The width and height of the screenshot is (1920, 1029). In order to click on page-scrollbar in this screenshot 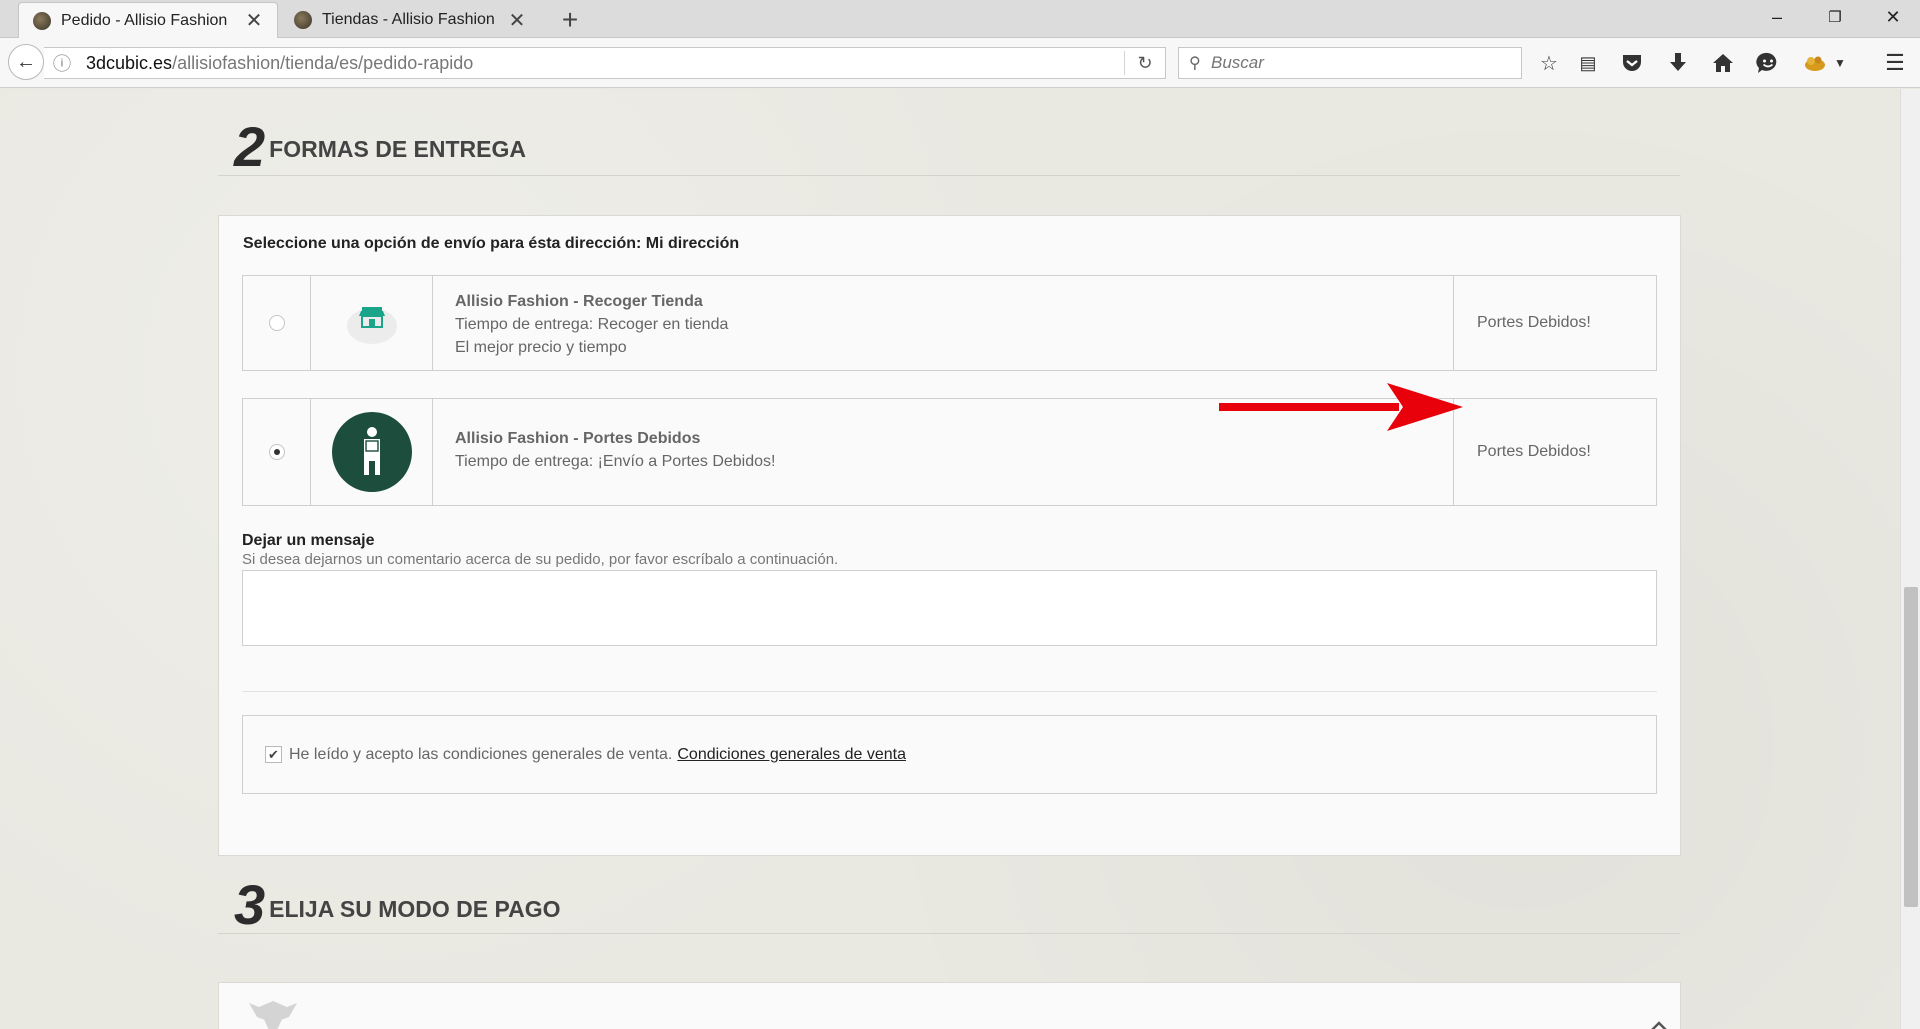, I will do `click(1910, 559)`.